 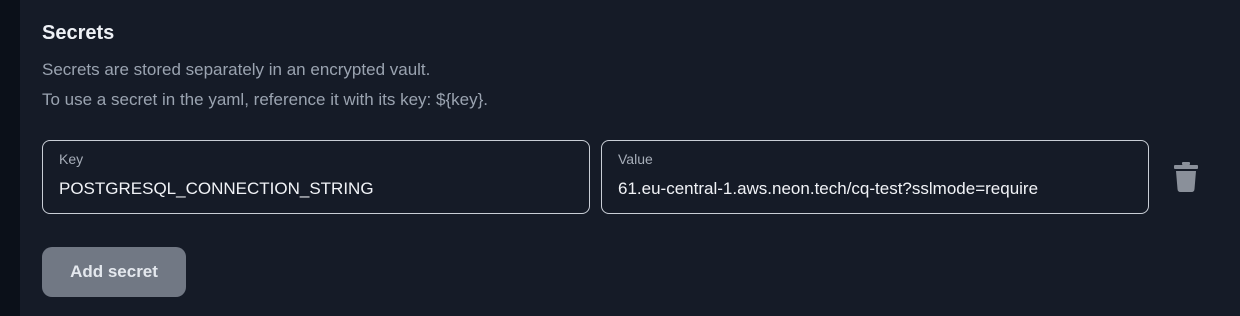 I want to click on add-secret-button: Add secret, so click(x=114, y=272).